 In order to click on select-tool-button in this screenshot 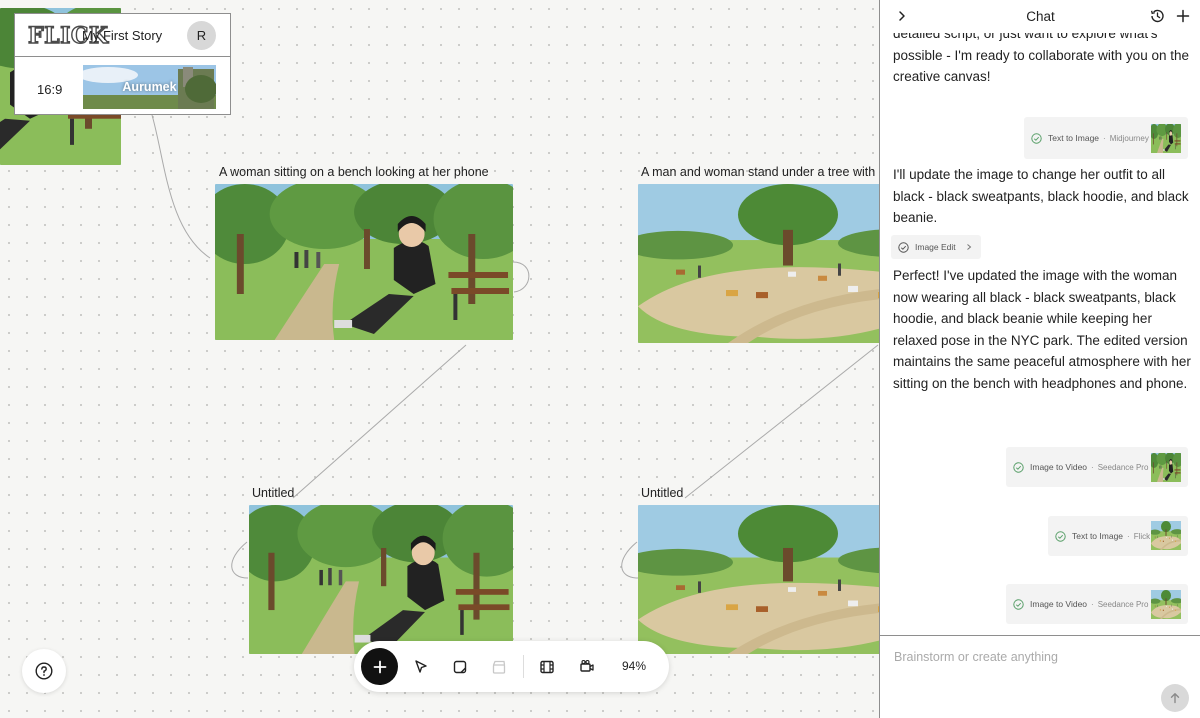, I will do `click(421, 667)`.